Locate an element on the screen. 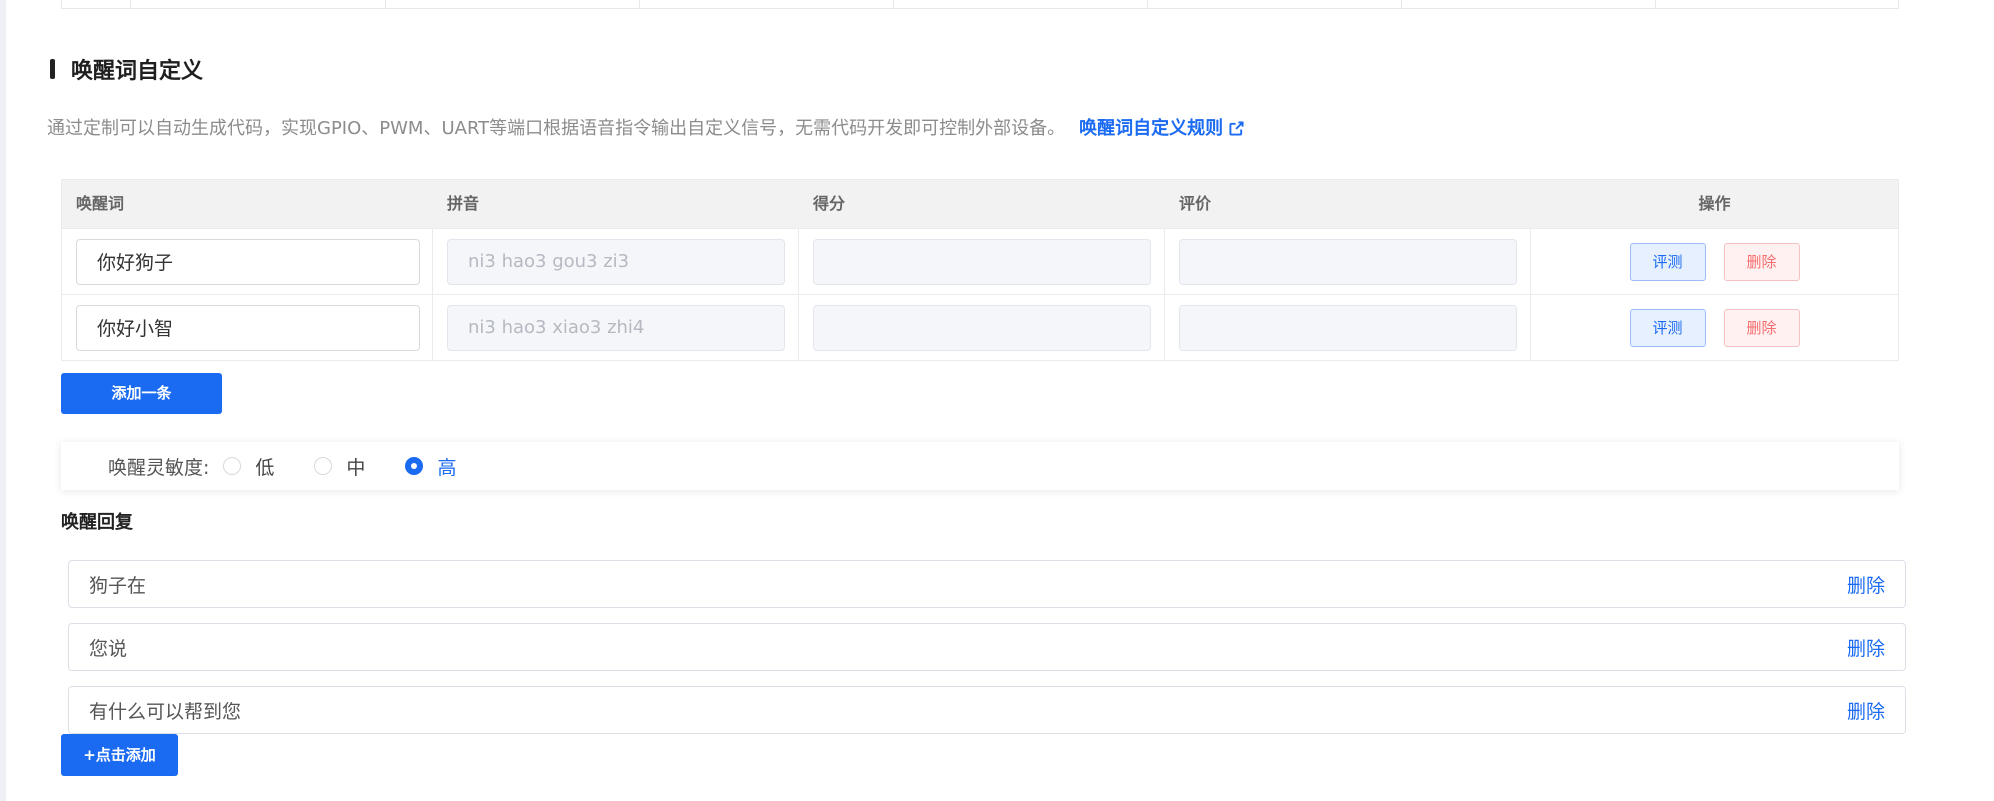 The image size is (1994, 801). reply-text: 狗子在 is located at coordinates (117, 584).